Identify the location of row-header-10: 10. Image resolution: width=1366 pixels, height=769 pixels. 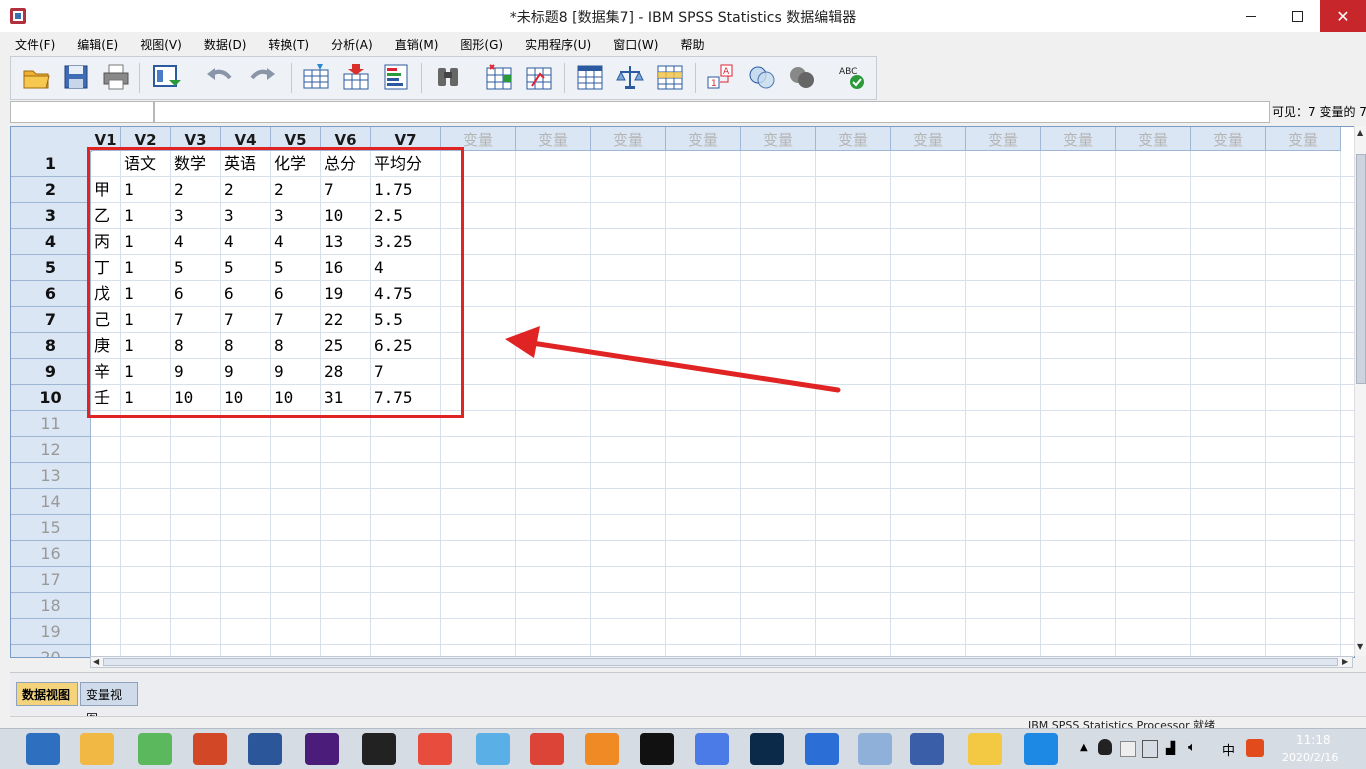
(51, 398).